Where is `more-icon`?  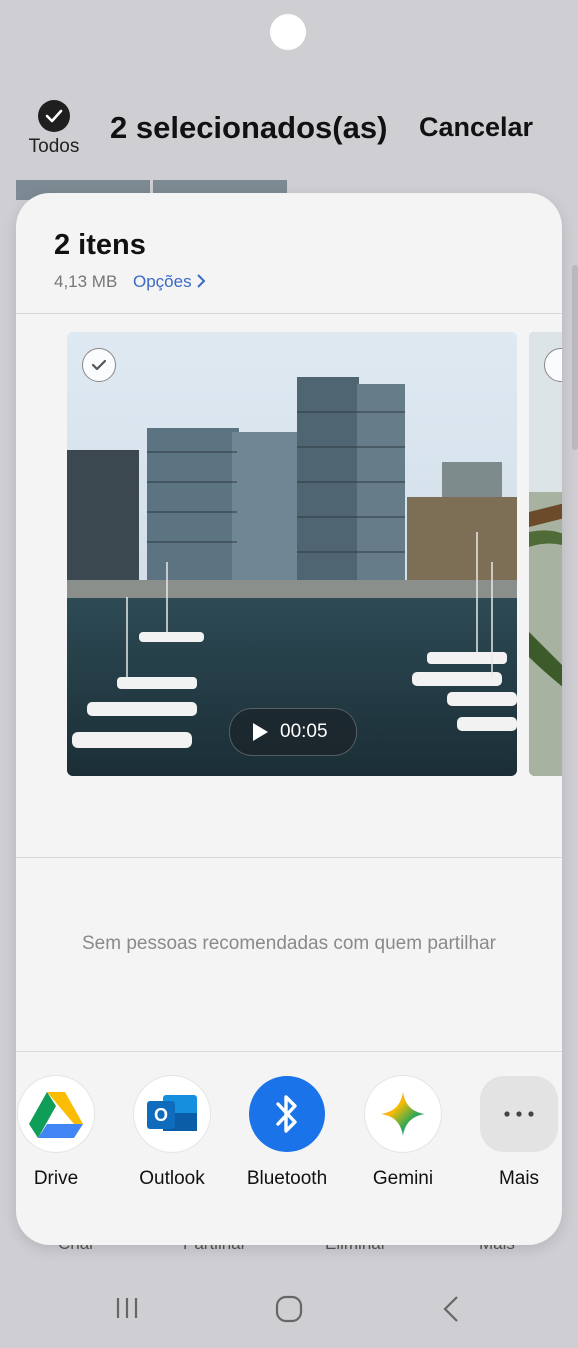 more-icon is located at coordinates (519, 1114).